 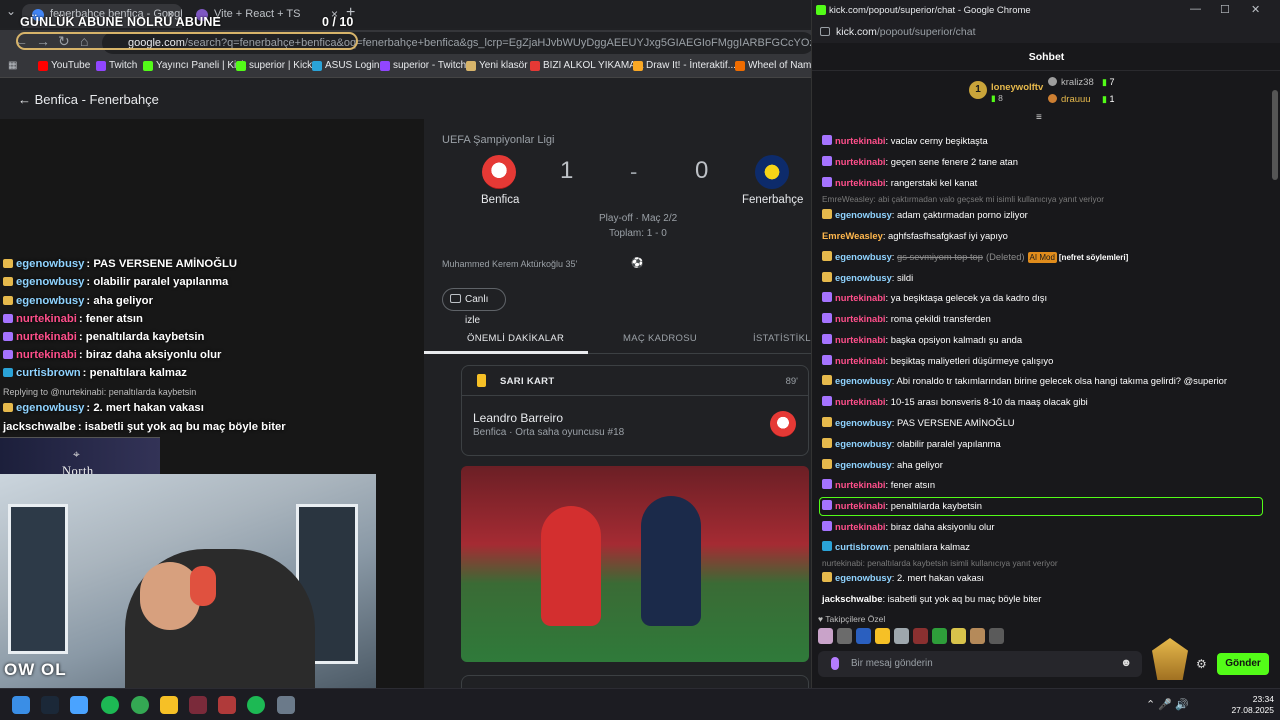 I want to click on chat-message: egenowbusy: PAS VERSENE AMİNOĞLU, so click(x=120, y=264).